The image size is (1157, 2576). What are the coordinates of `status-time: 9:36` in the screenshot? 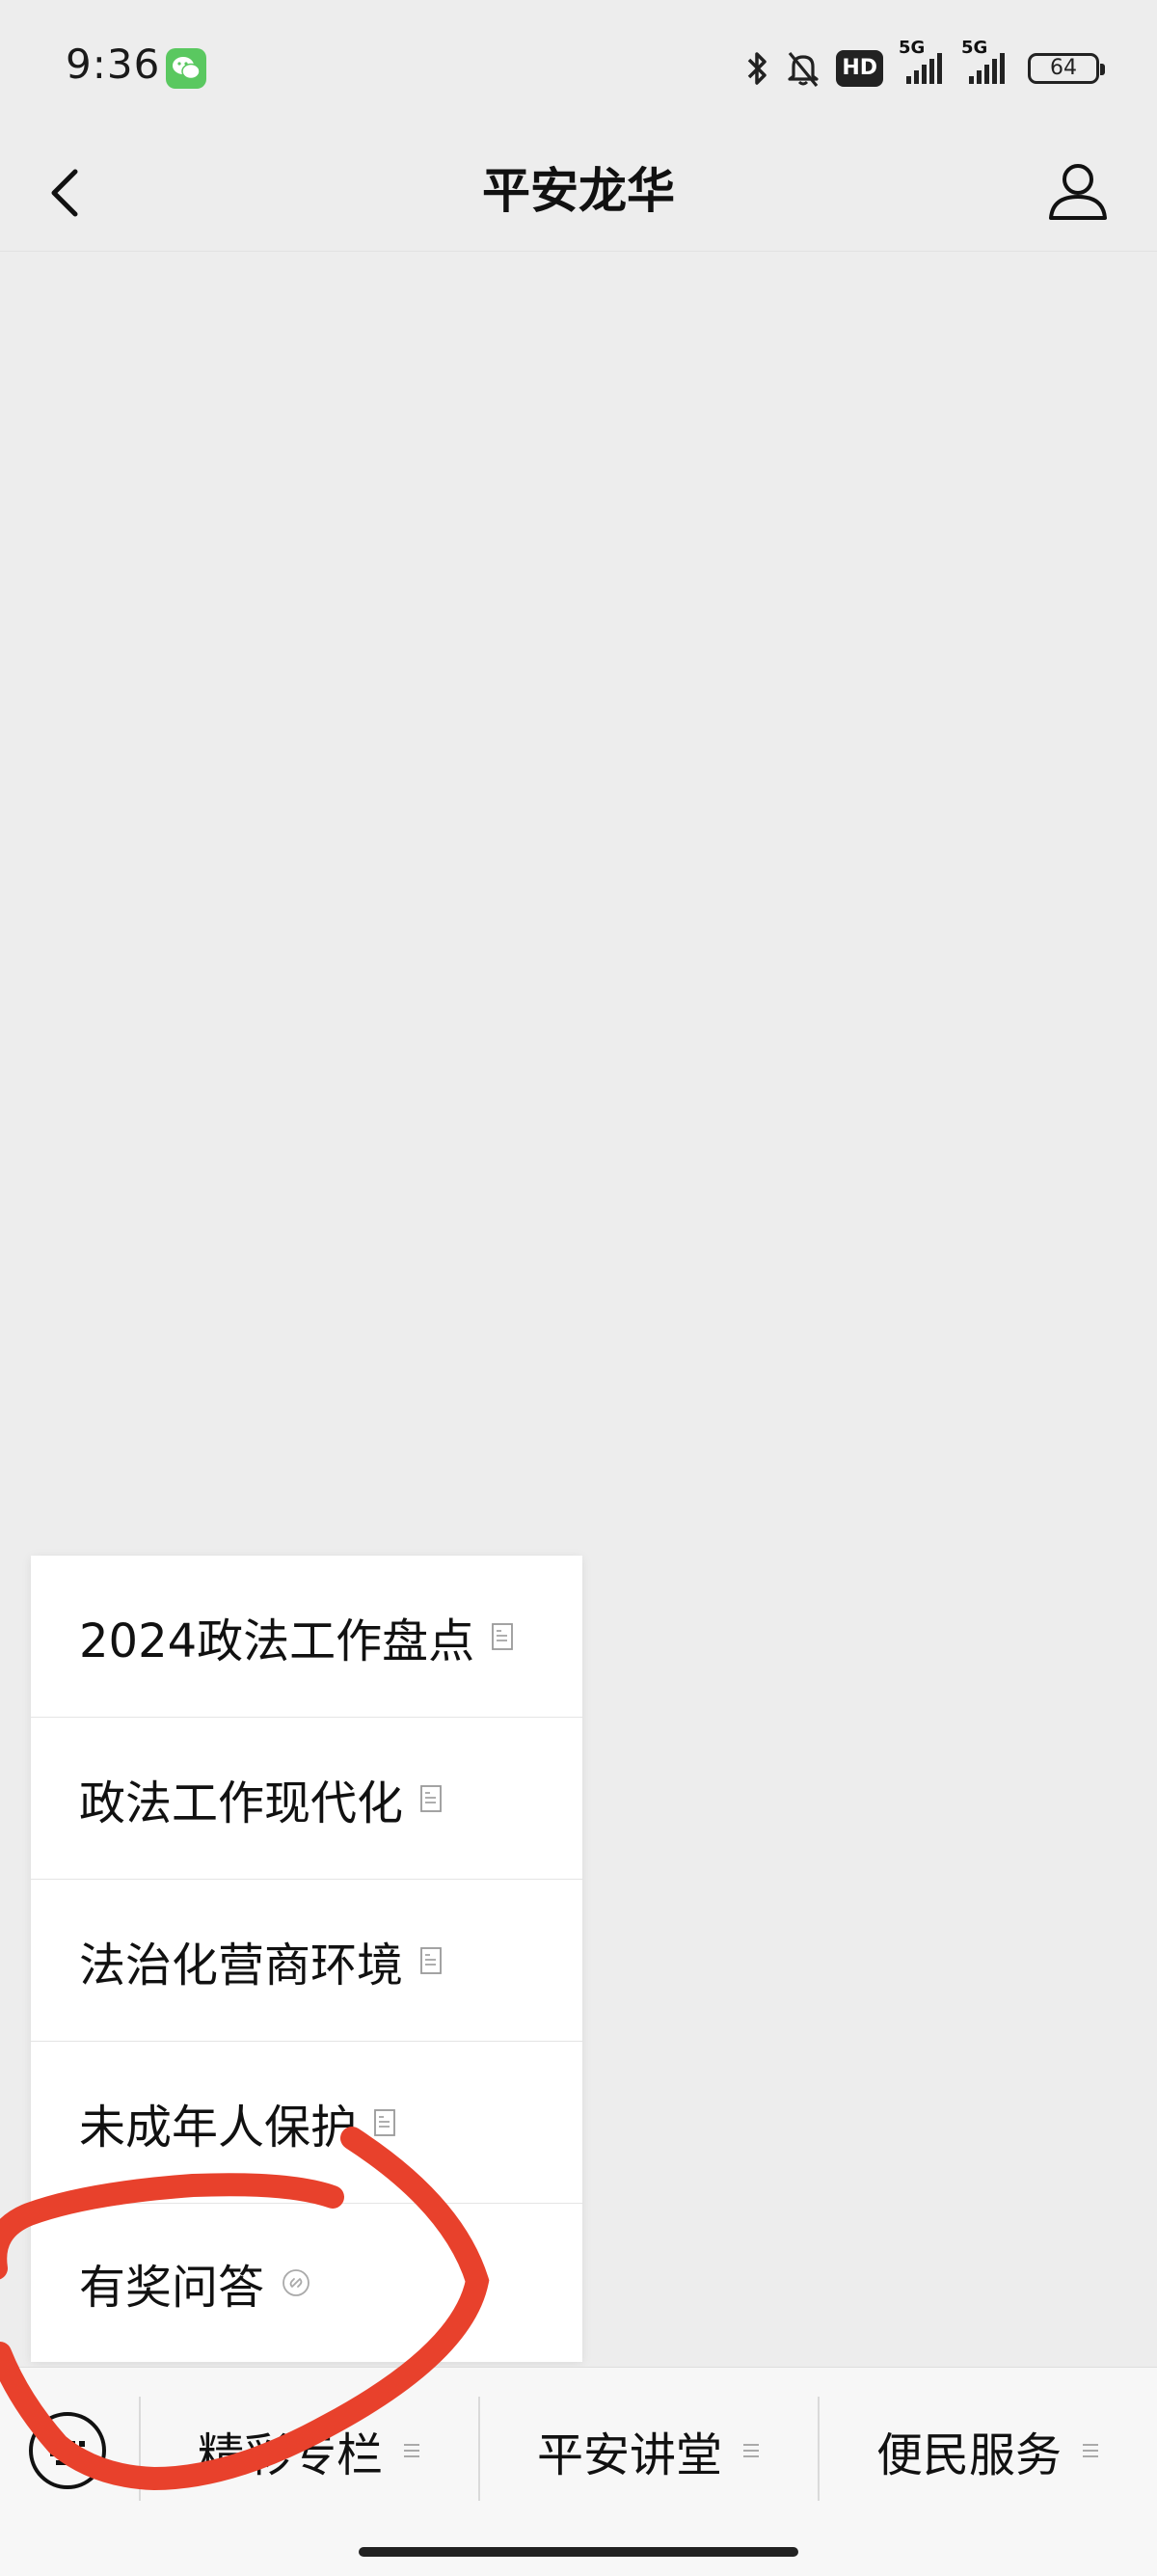 It's located at (113, 64).